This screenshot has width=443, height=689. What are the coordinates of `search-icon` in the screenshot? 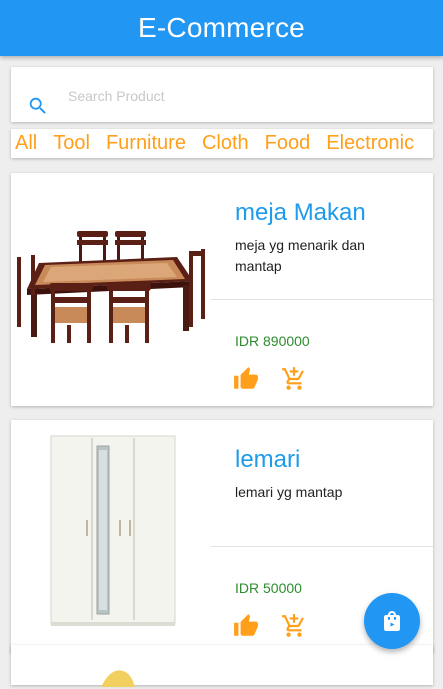 It's located at (38, 106).